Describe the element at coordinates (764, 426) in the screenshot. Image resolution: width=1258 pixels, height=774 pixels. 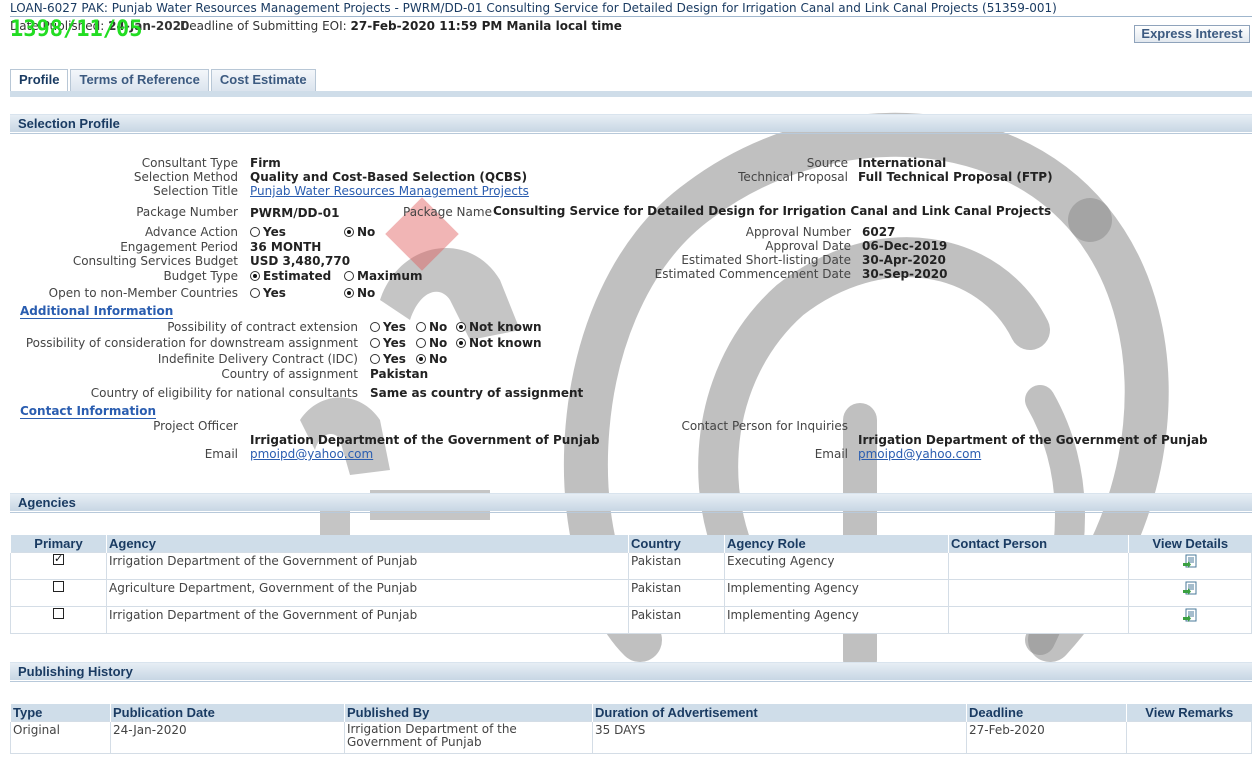
I see `inquiries-label: Contact Person for Inquiries` at that location.